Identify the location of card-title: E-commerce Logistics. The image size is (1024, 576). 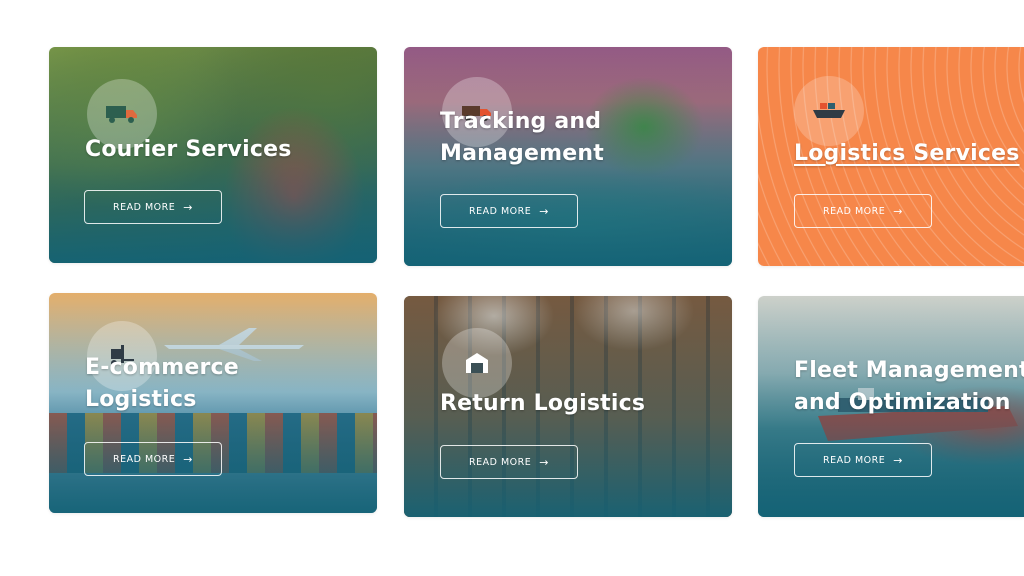
(162, 383).